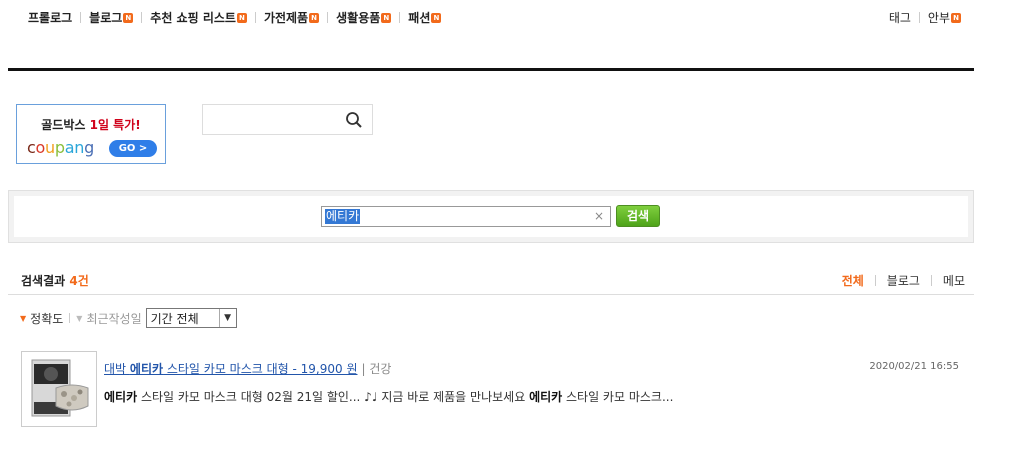  I want to click on result-tabs: 전체 블로그 메모, so click(903, 280).